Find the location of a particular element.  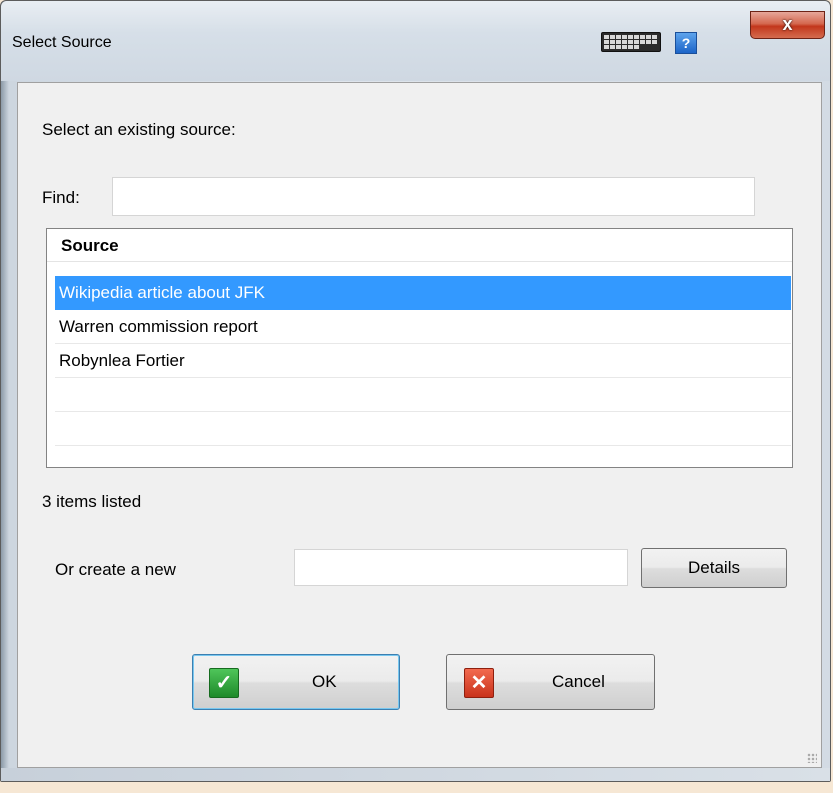

details-button: Details is located at coordinates (714, 568).